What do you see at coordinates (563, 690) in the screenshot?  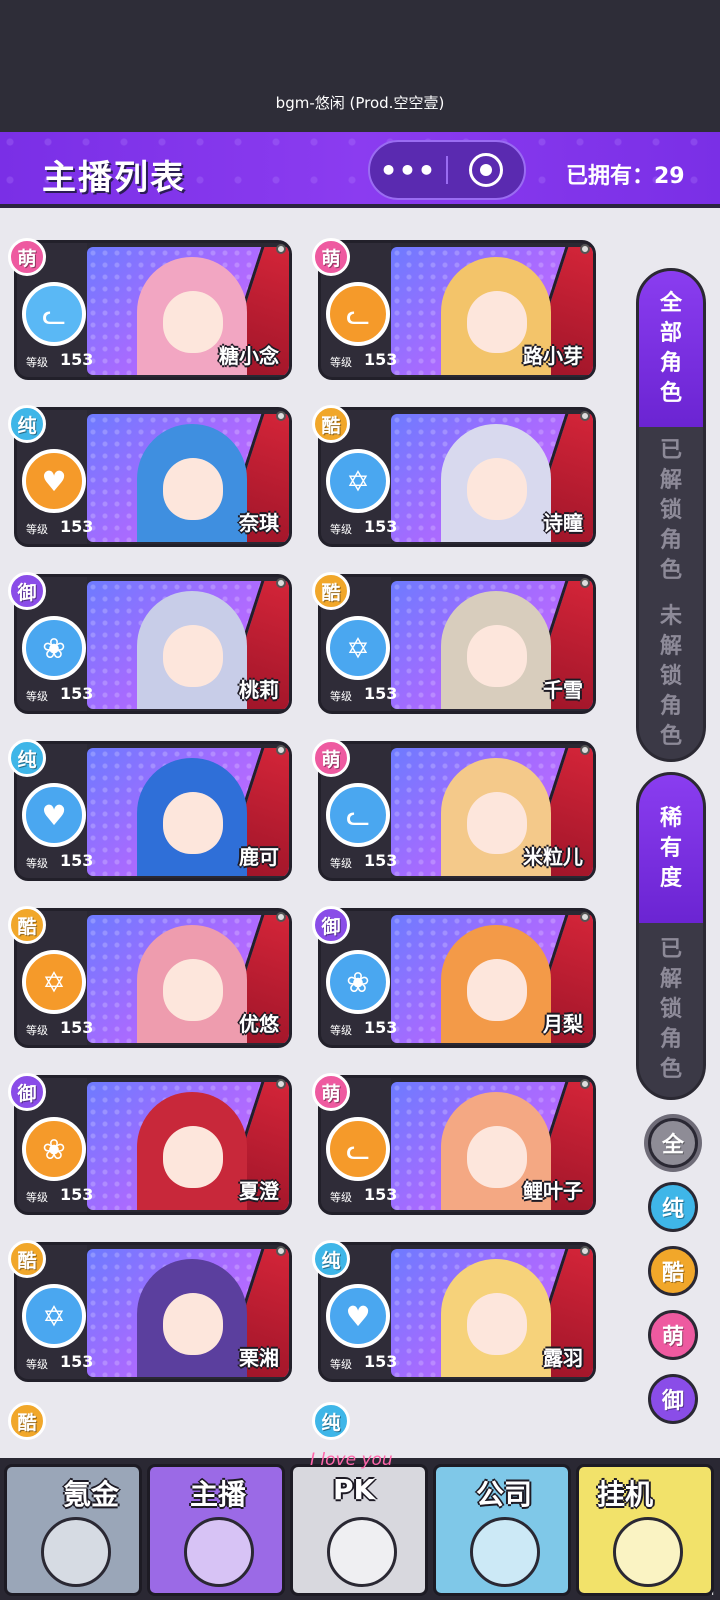 I see `streamer-name: 千雪` at bounding box center [563, 690].